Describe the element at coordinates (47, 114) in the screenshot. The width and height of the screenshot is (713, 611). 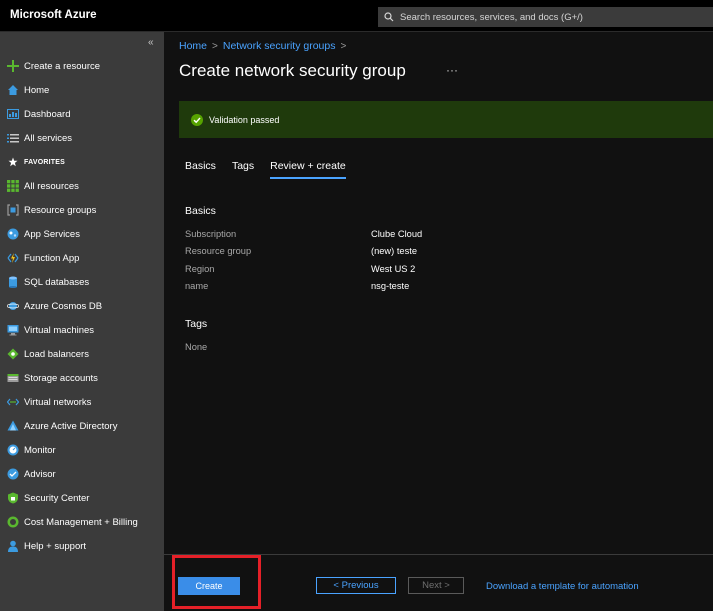
I see `sidebar-item-label: Dashboard` at that location.